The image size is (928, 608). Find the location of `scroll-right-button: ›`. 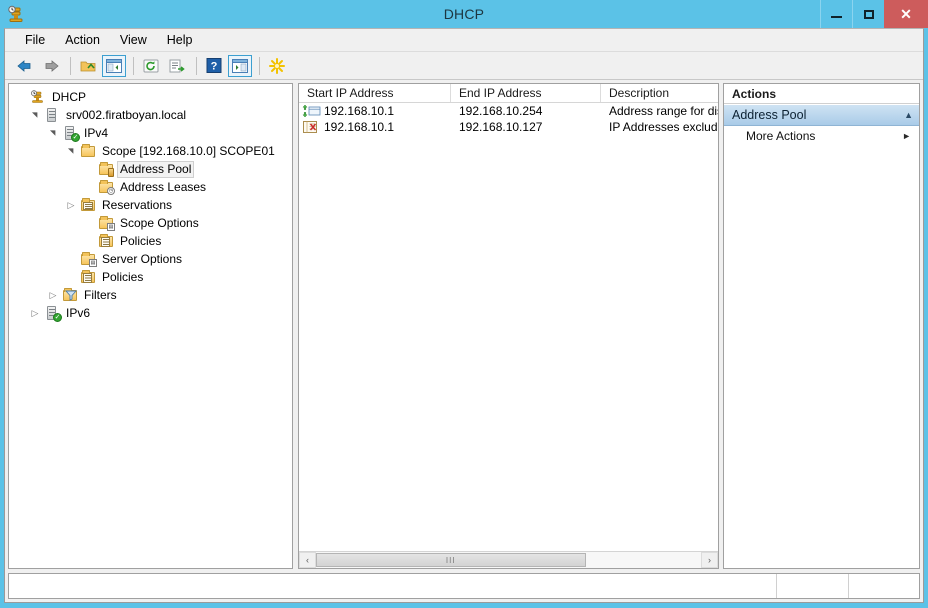

scroll-right-button: › is located at coordinates (709, 560).